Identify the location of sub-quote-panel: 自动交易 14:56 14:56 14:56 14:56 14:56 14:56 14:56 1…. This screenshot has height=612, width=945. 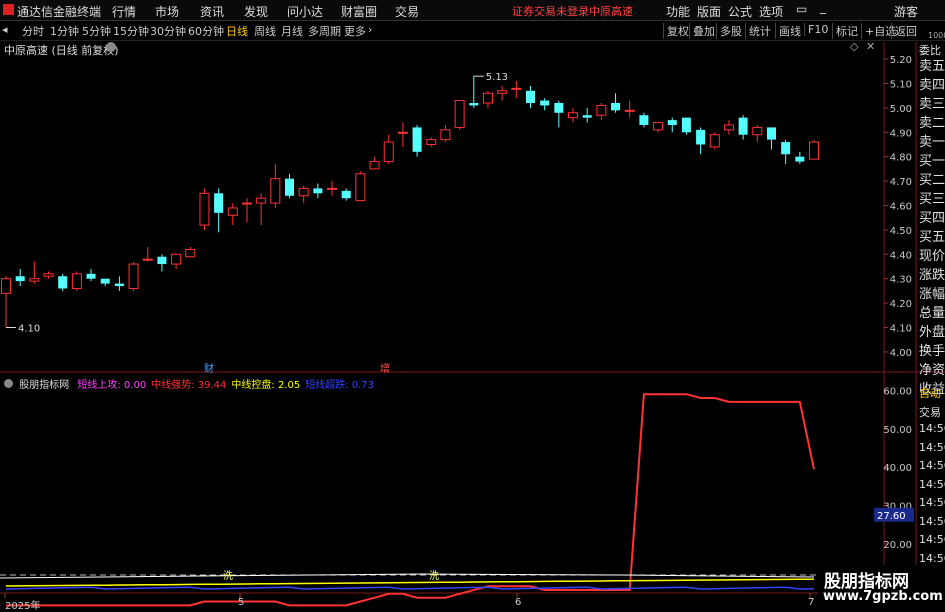
(930, 481).